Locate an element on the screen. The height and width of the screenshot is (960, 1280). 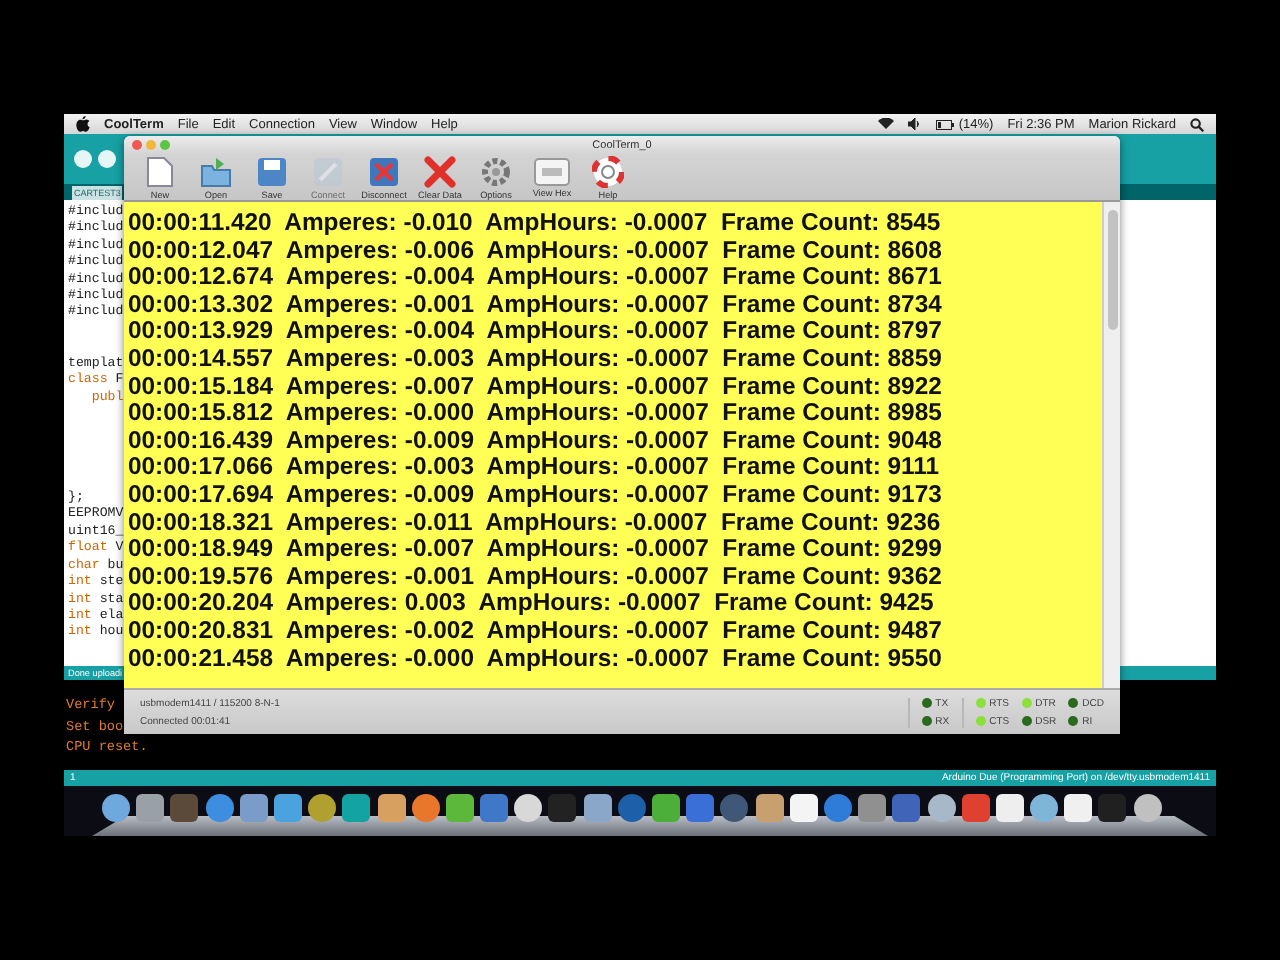
output-line: 00:00:11.420 Amperes: -0.010 AmpHours: -0.0007 Frame Count: 8545 is located at coordinates (535, 224).